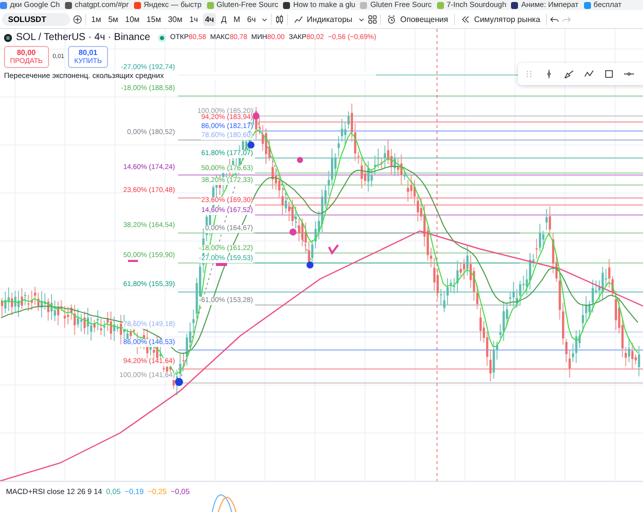 This screenshot has width=643, height=512. Describe the element at coordinates (175, 19) in the screenshot. I see `interval-button: 30м` at that location.